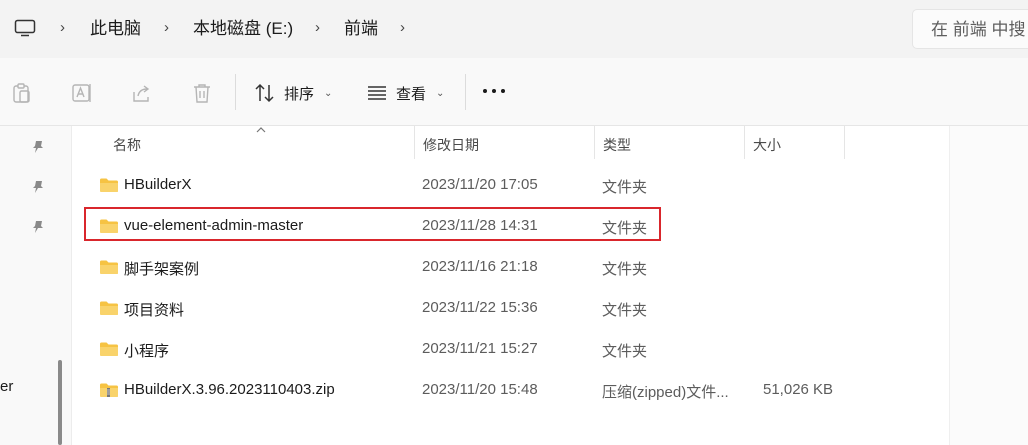 This screenshot has height=445, width=1028. What do you see at coordinates (480, 184) in the screenshot?
I see `file-date: 2023/11/20 17:05` at bounding box center [480, 184].